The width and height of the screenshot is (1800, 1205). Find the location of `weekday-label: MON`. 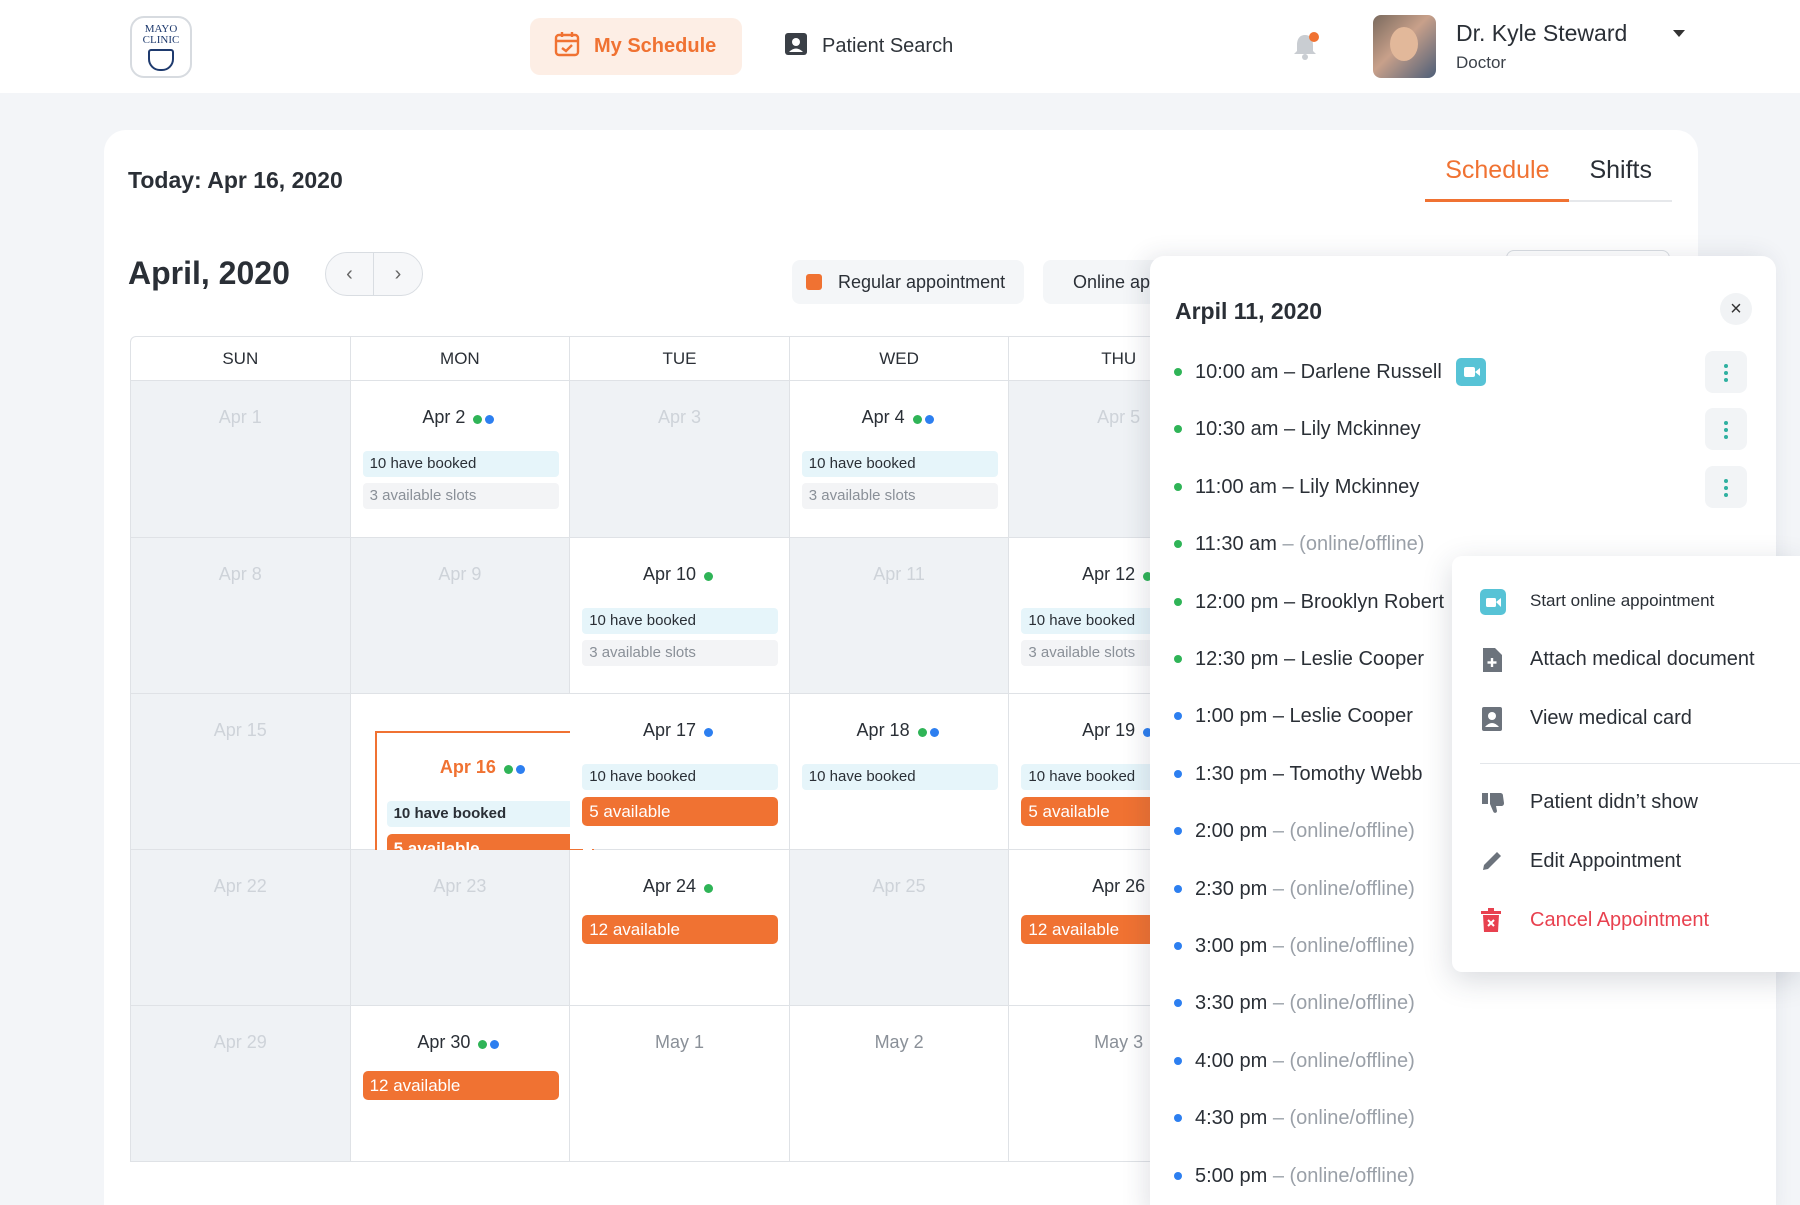

weekday-label: MON is located at coordinates (461, 358).